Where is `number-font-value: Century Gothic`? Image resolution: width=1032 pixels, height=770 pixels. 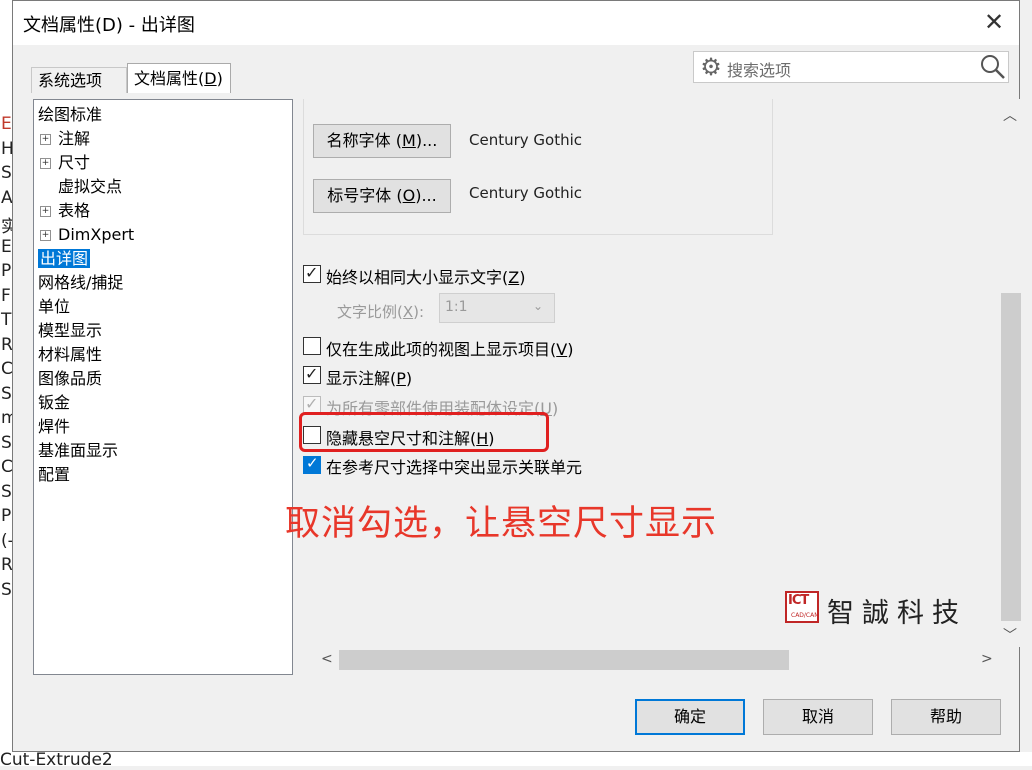
number-font-value: Century Gothic is located at coordinates (526, 193).